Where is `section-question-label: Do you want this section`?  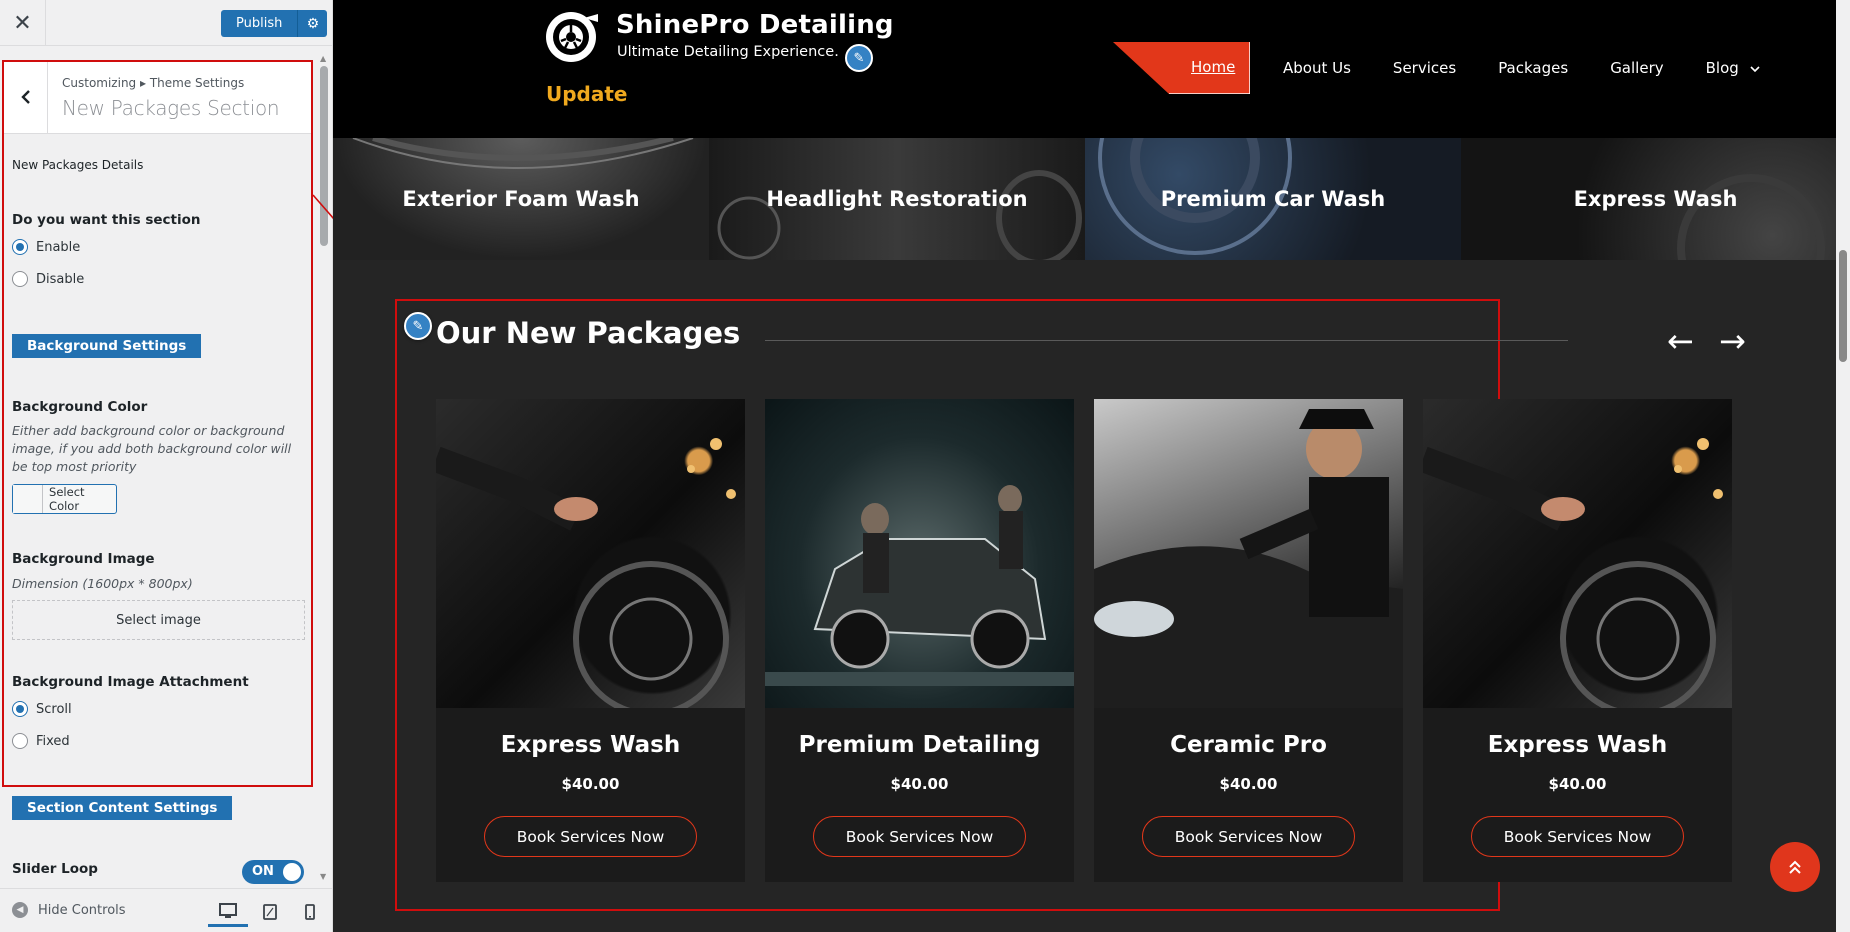 section-question-label: Do you want this section is located at coordinates (106, 220).